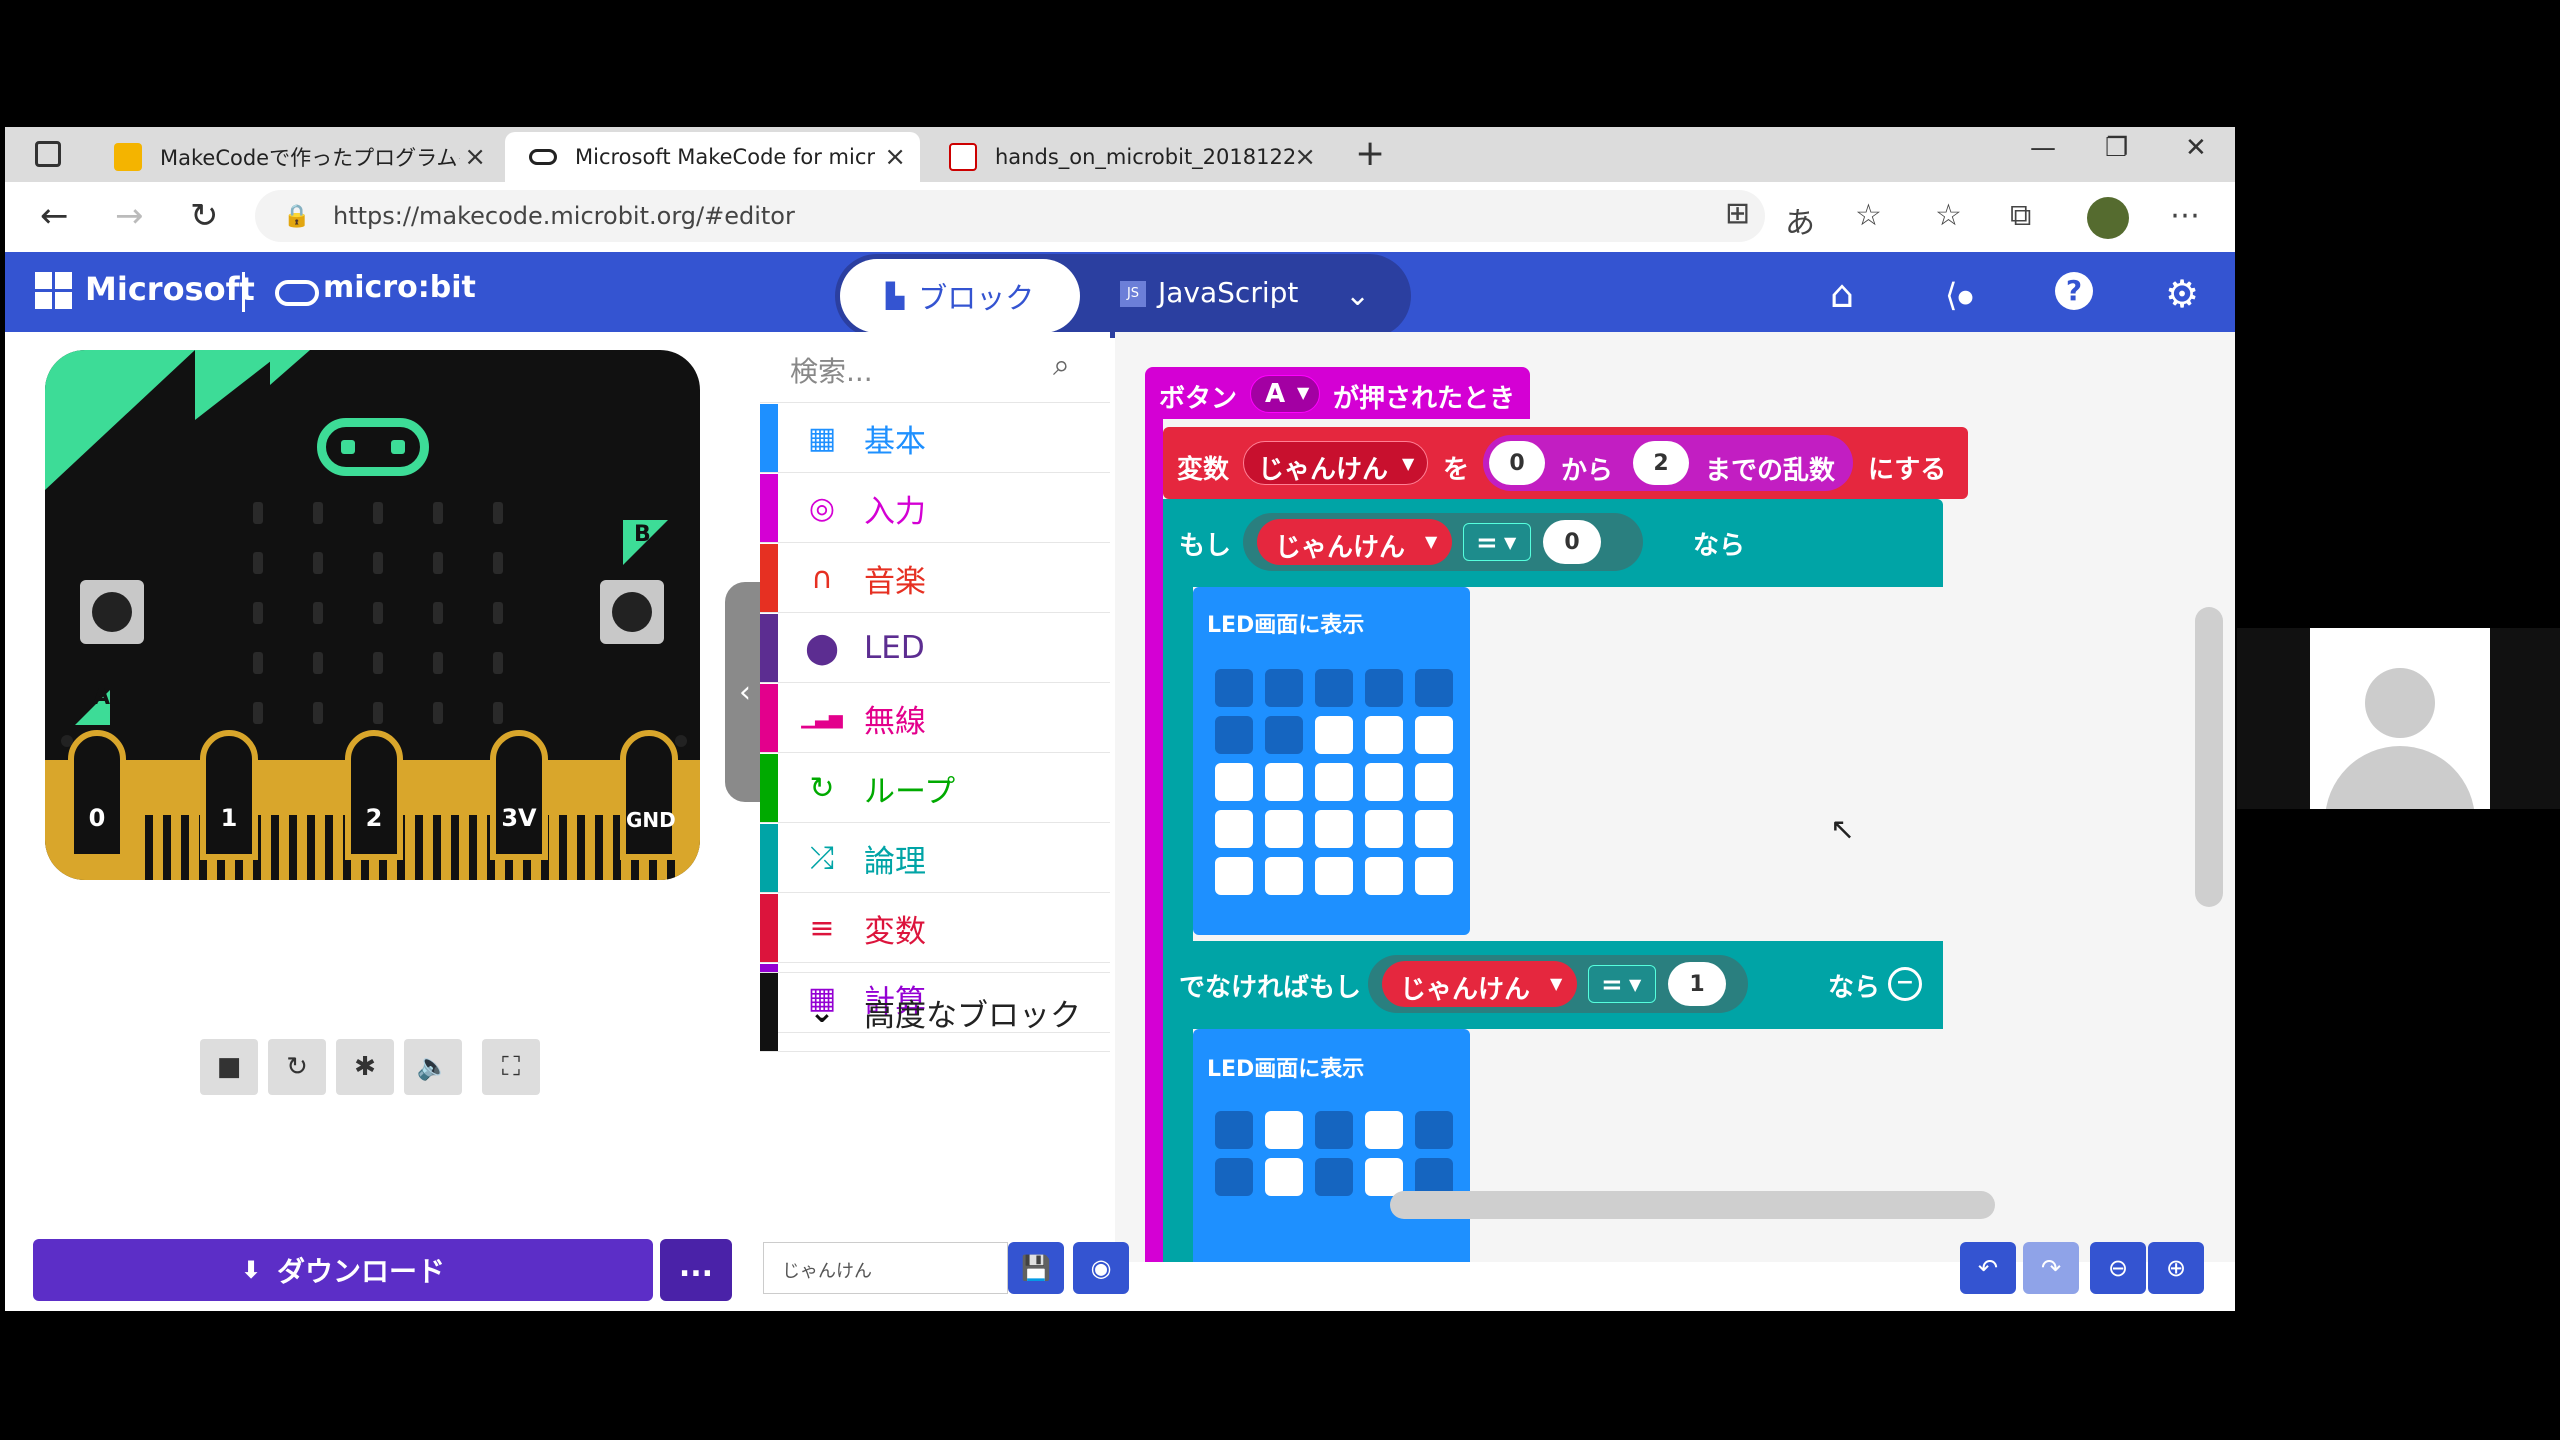  I want to click on settings-gear-icon: ⚙, so click(2182, 294).